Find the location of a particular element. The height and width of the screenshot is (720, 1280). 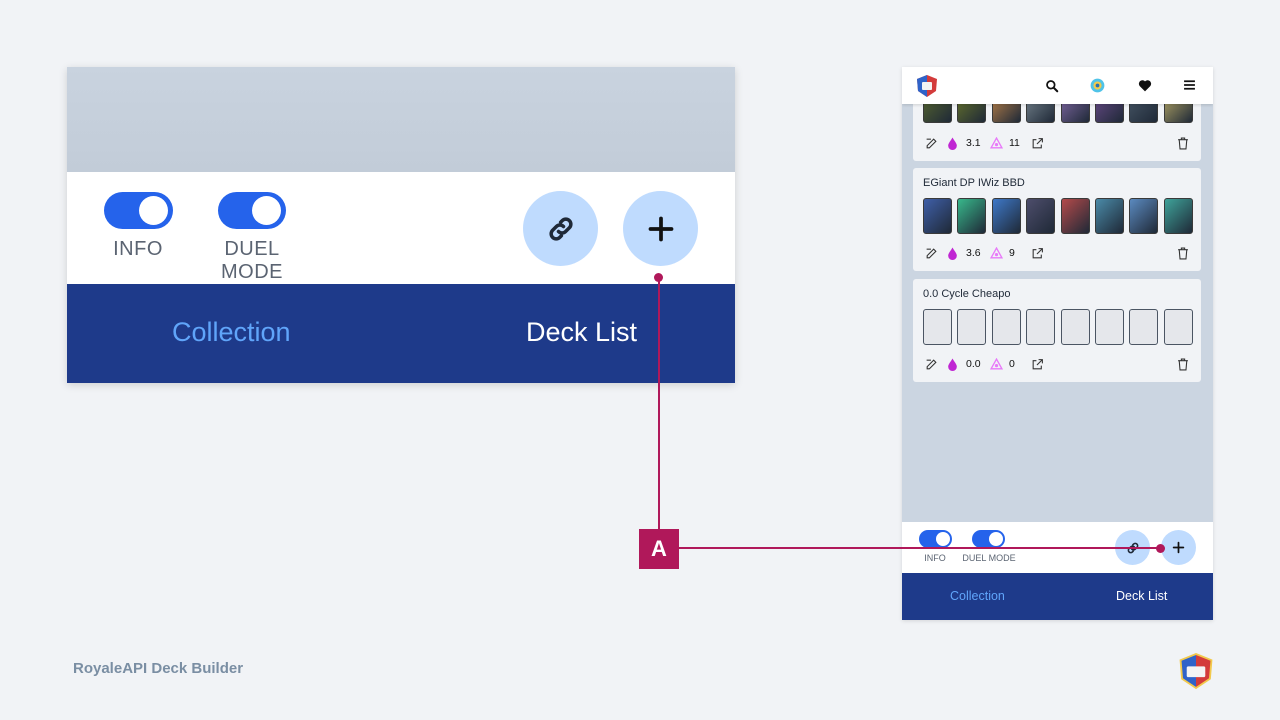

zoom-content-area is located at coordinates (401, 119).